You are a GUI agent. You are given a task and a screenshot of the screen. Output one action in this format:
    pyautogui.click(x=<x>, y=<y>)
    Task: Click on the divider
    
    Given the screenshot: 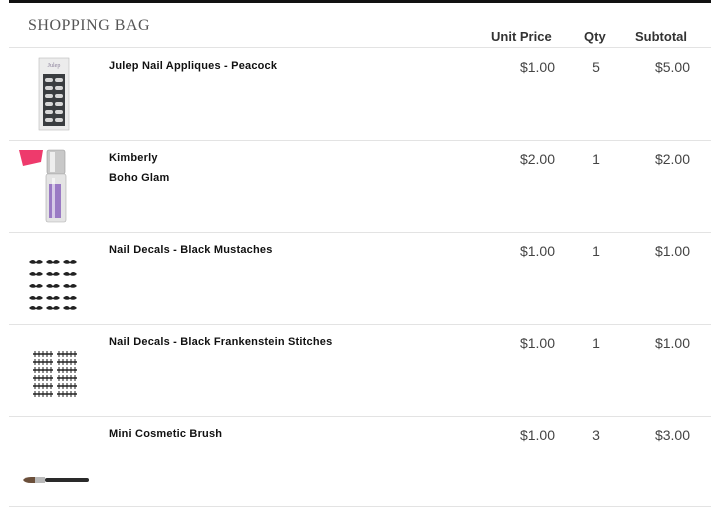 What is the action you would take?
    pyautogui.click(x=360, y=506)
    